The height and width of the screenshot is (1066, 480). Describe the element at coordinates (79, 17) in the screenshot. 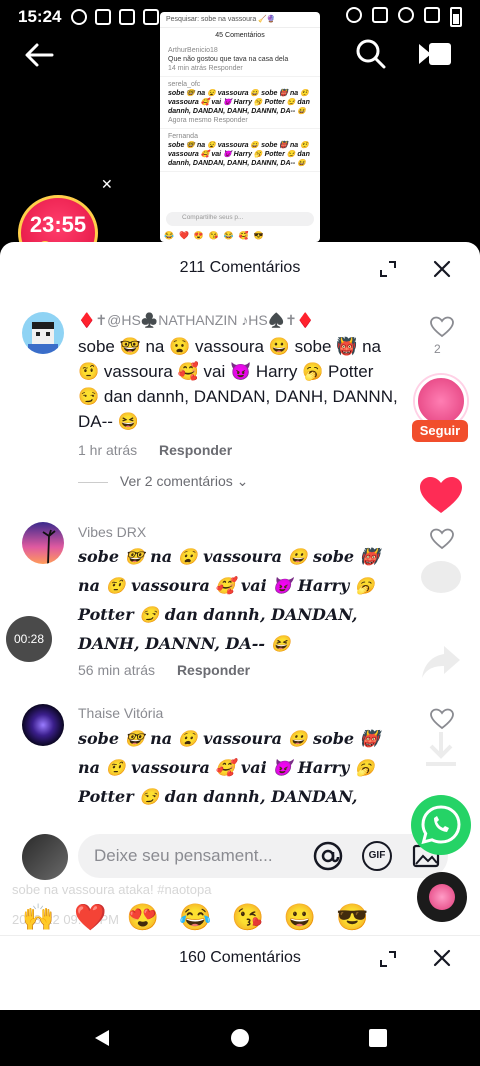

I see `chat-icon` at that location.